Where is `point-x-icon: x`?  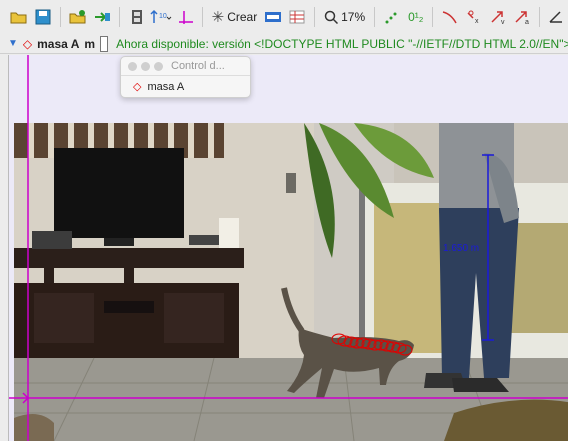
point-x-icon: x is located at coordinates (474, 17).